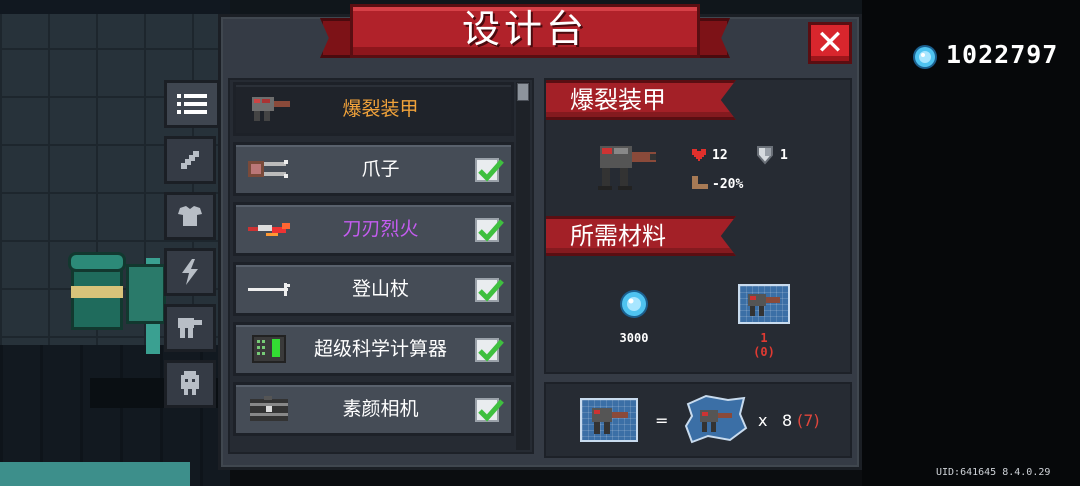  I want to click on calculator-icon, so click(269, 349).